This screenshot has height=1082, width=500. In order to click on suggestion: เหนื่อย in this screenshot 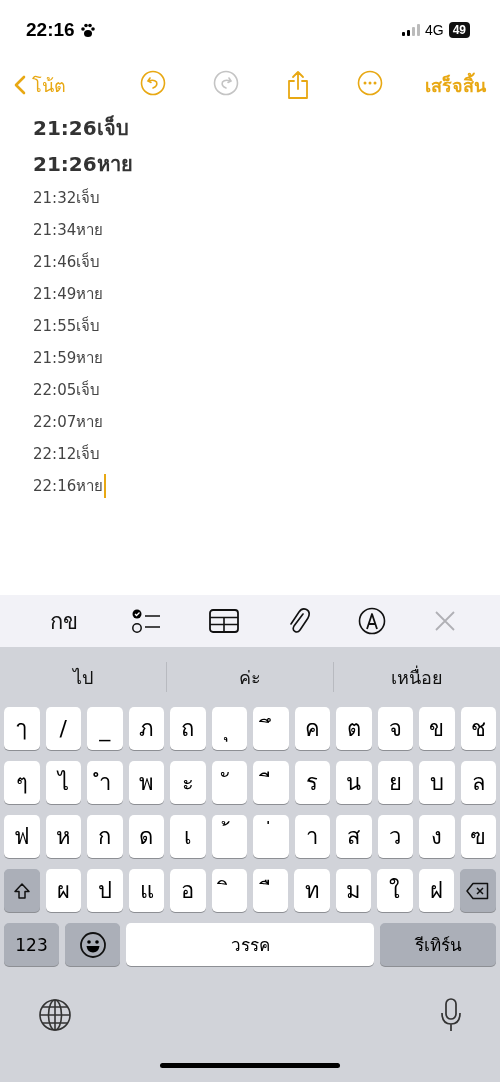, I will do `click(417, 677)`.